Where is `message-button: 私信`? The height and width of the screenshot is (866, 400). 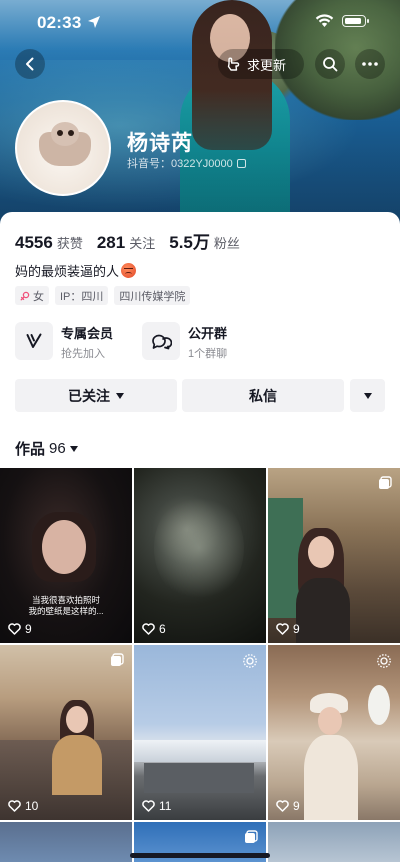
message-button: 私信 is located at coordinates (263, 395).